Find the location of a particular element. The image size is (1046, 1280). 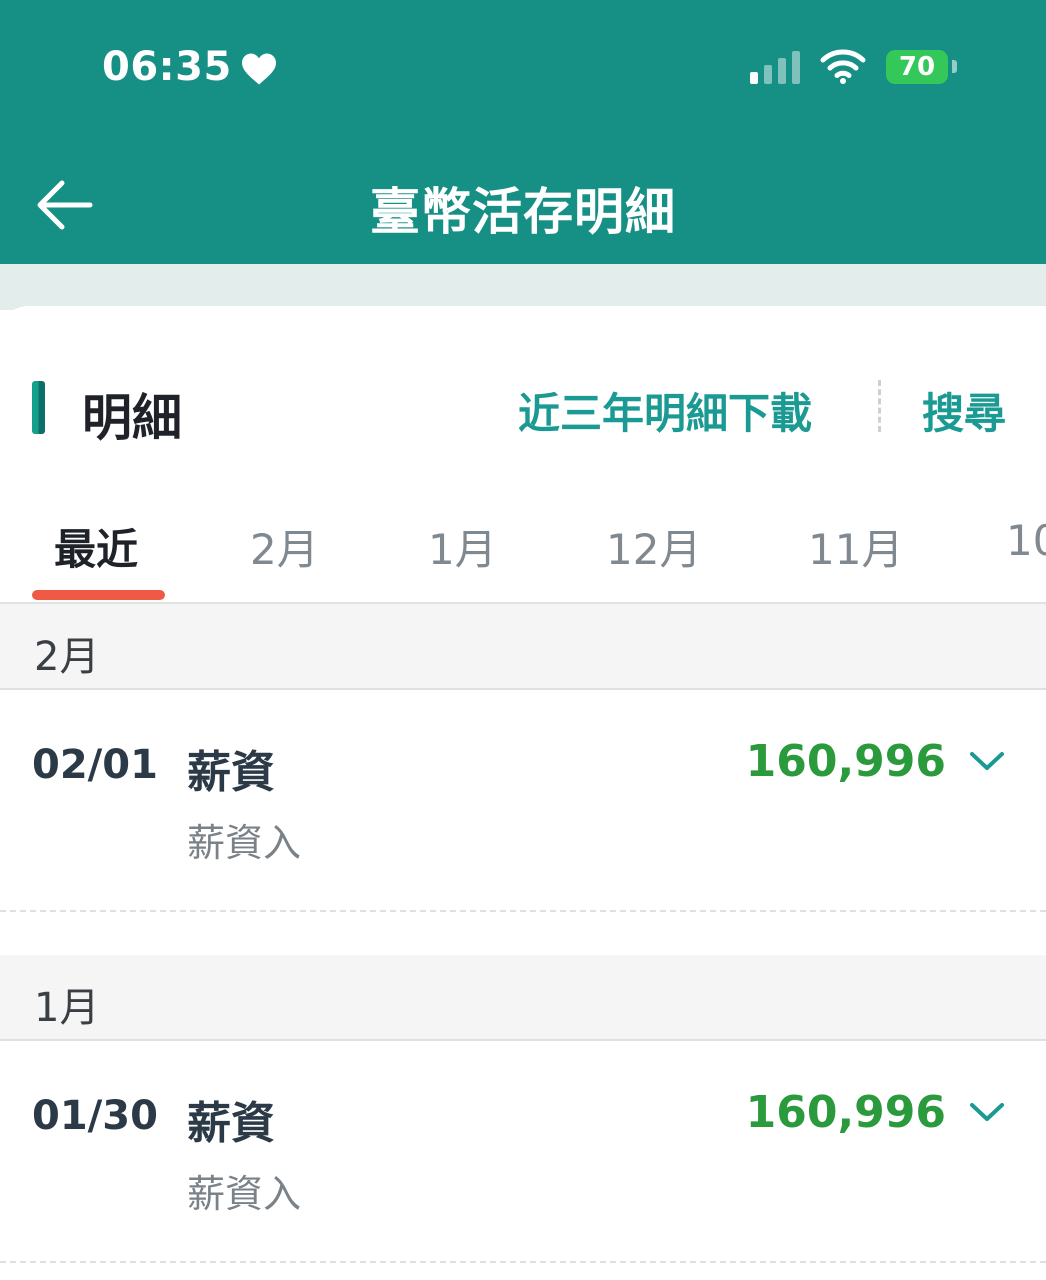

battery-indicator: 70 is located at coordinates (917, 67).